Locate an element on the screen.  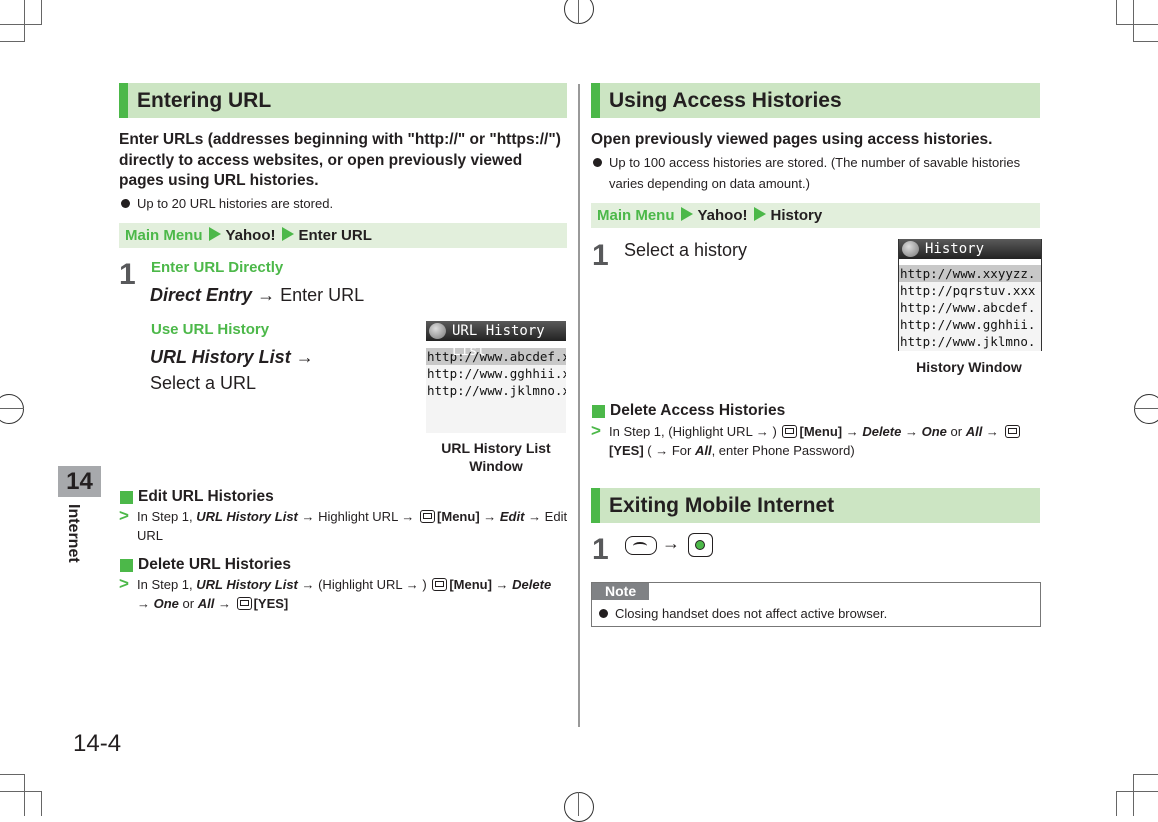
url-history-step: URL History List → Select a URL is located at coordinates (280, 370).